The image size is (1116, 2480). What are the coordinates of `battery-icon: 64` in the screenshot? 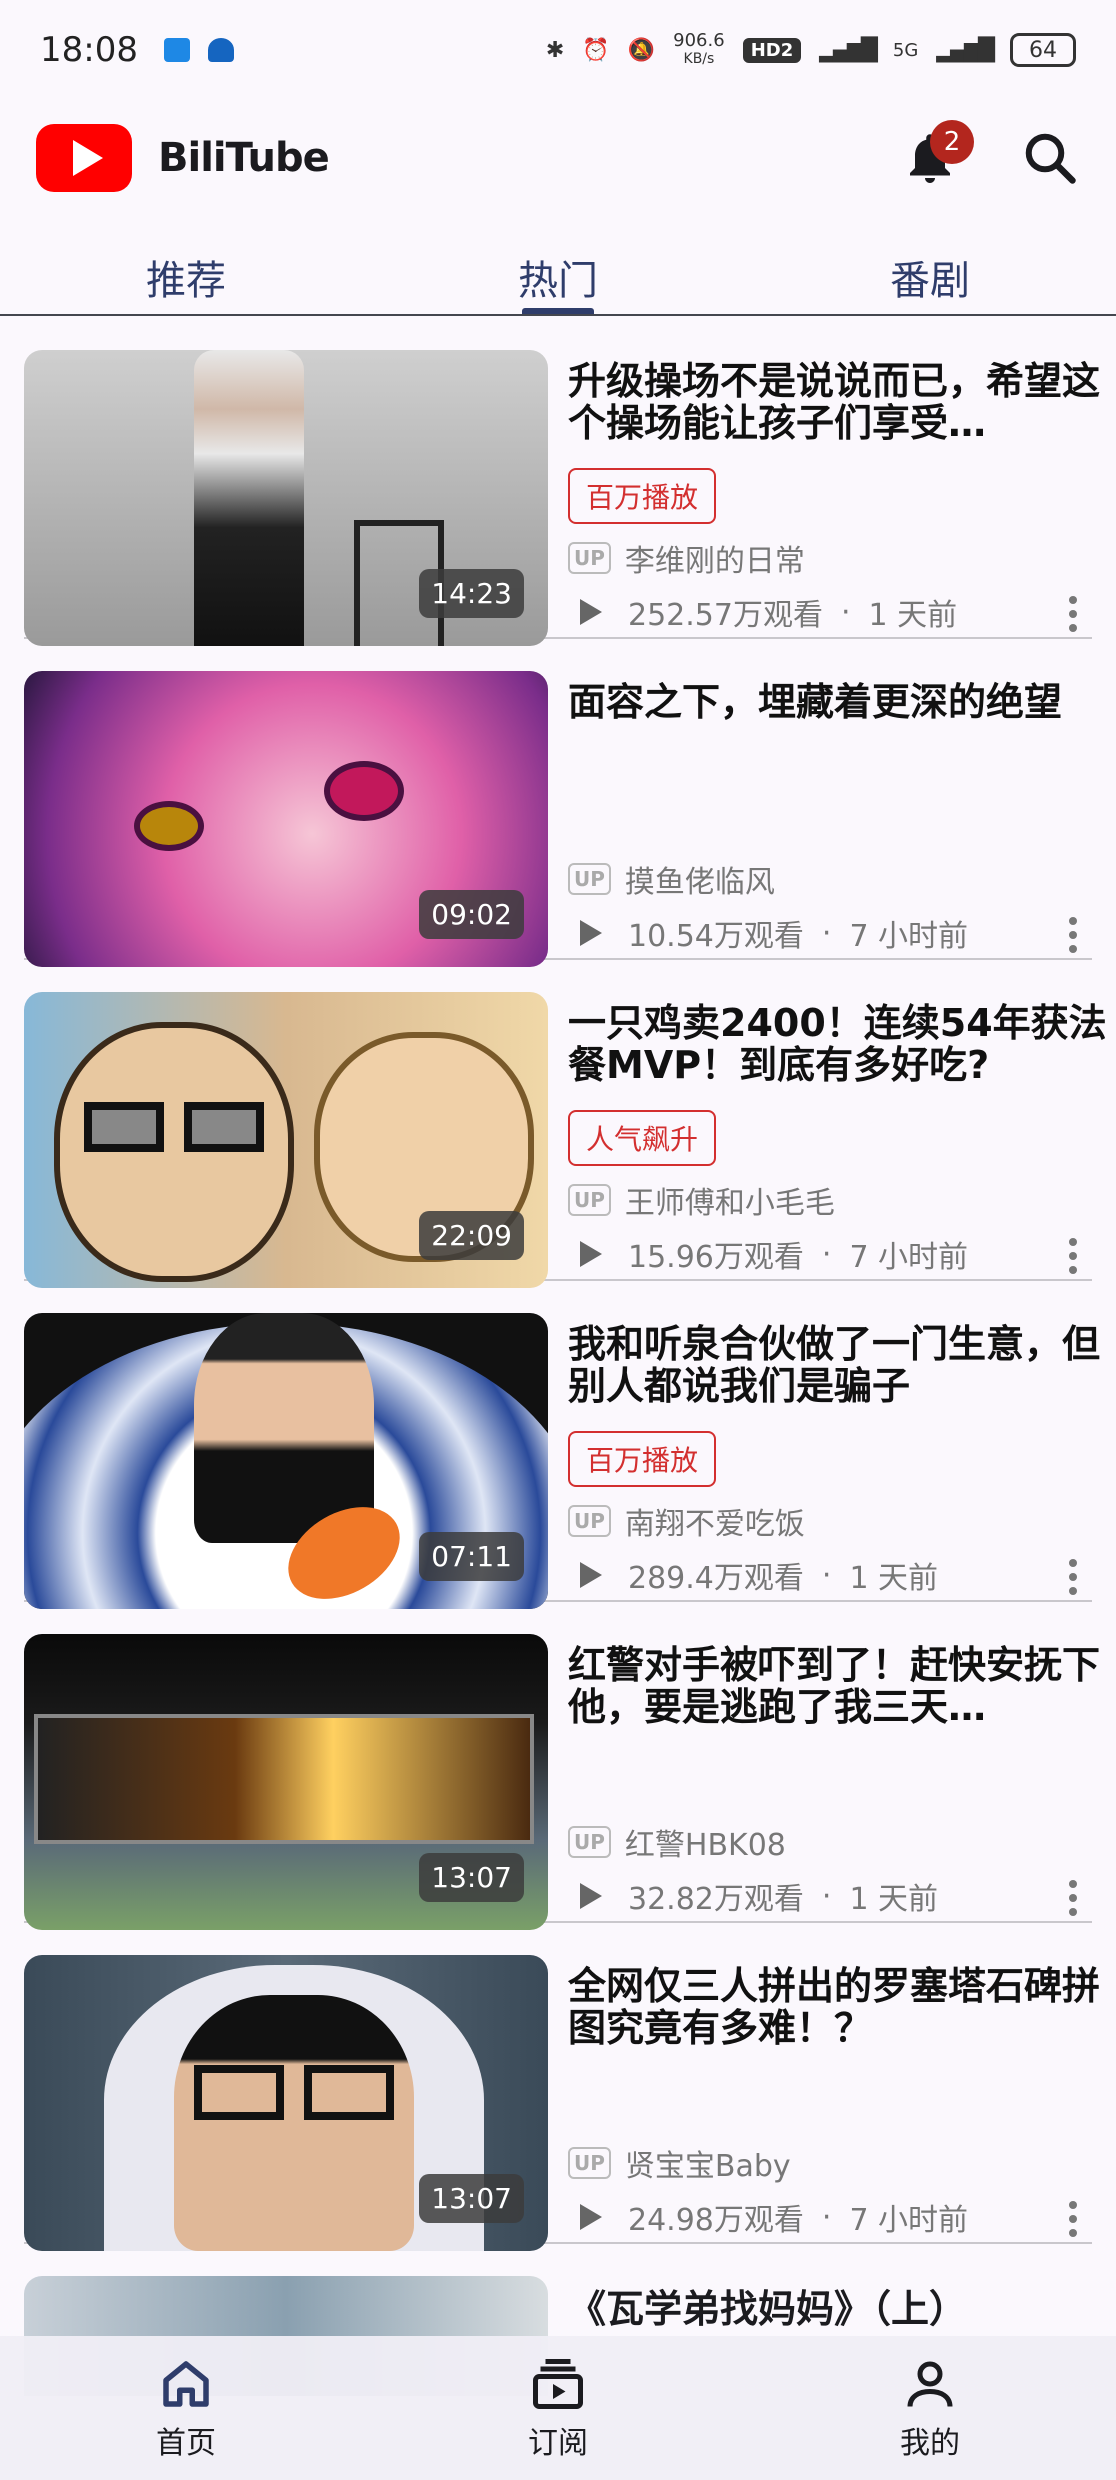 It's located at (1043, 50).